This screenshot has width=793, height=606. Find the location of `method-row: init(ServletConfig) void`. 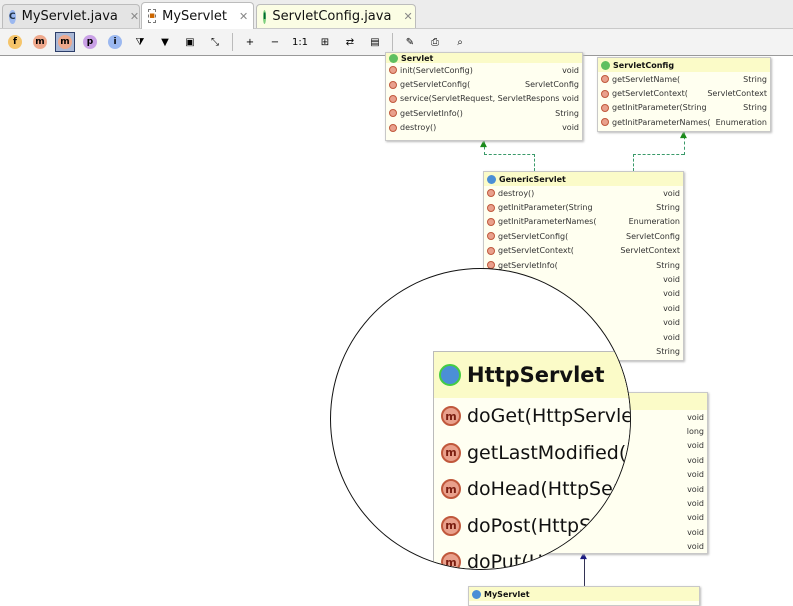

method-row: init(ServletConfig) void is located at coordinates (484, 70).